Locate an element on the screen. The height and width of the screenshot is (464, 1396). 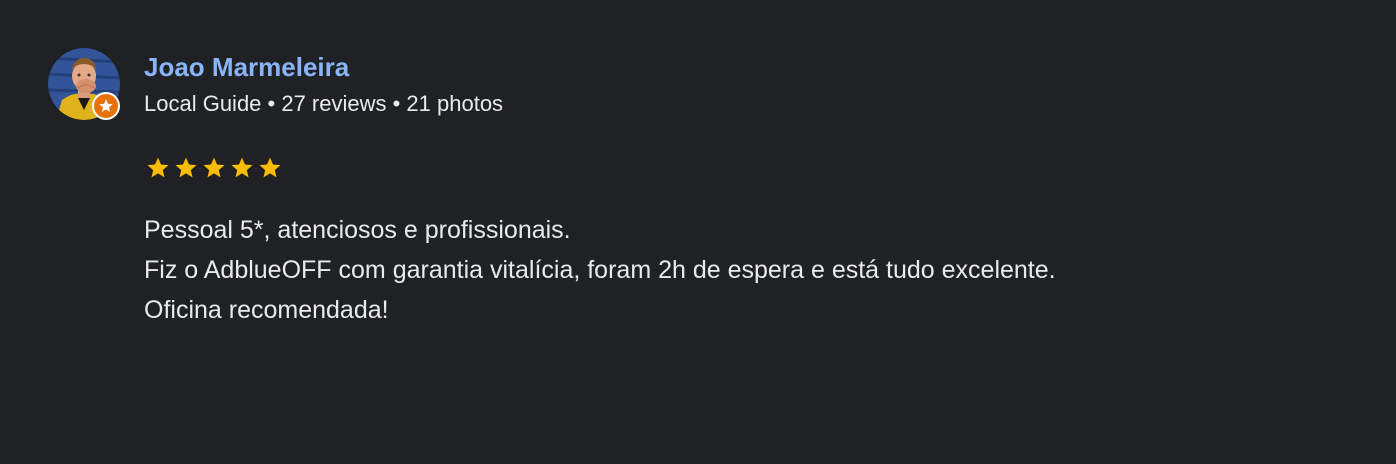
review-line: Oficina recomendada! is located at coordinates (266, 310).